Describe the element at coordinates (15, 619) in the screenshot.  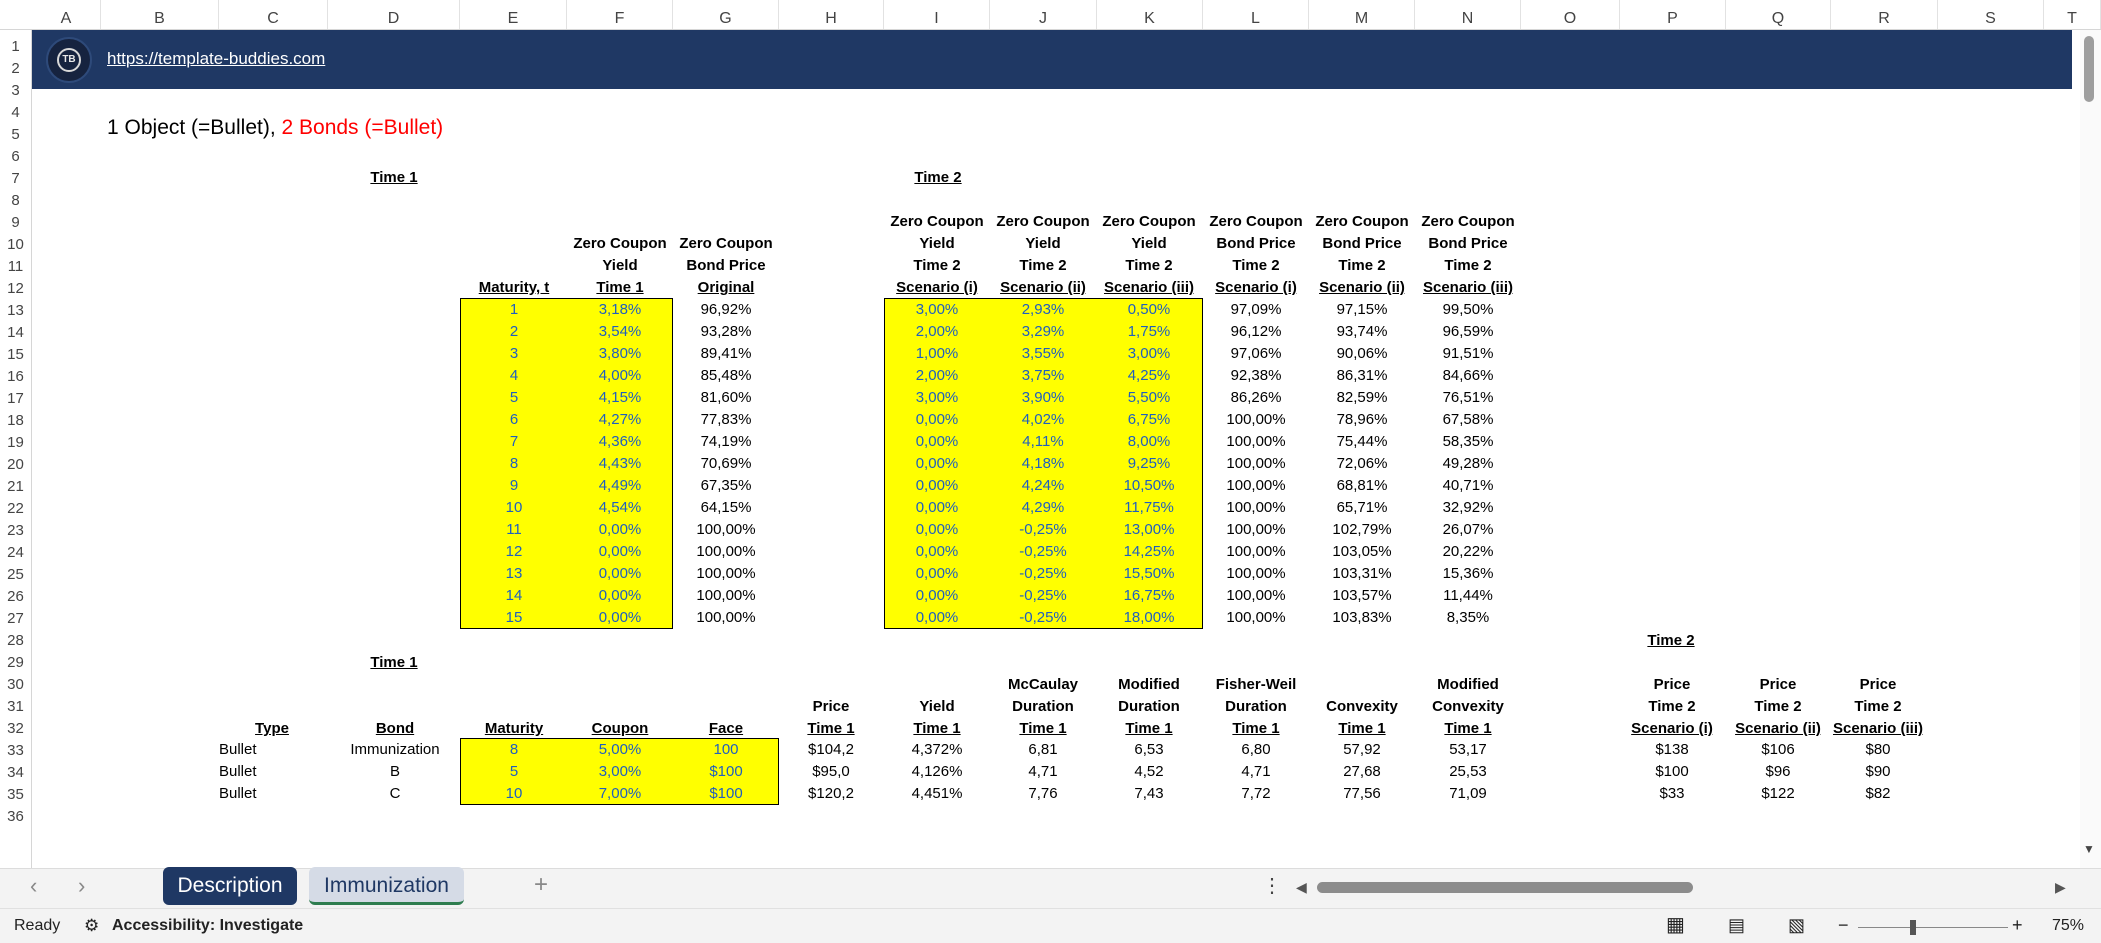
I see `row-header: 27` at that location.